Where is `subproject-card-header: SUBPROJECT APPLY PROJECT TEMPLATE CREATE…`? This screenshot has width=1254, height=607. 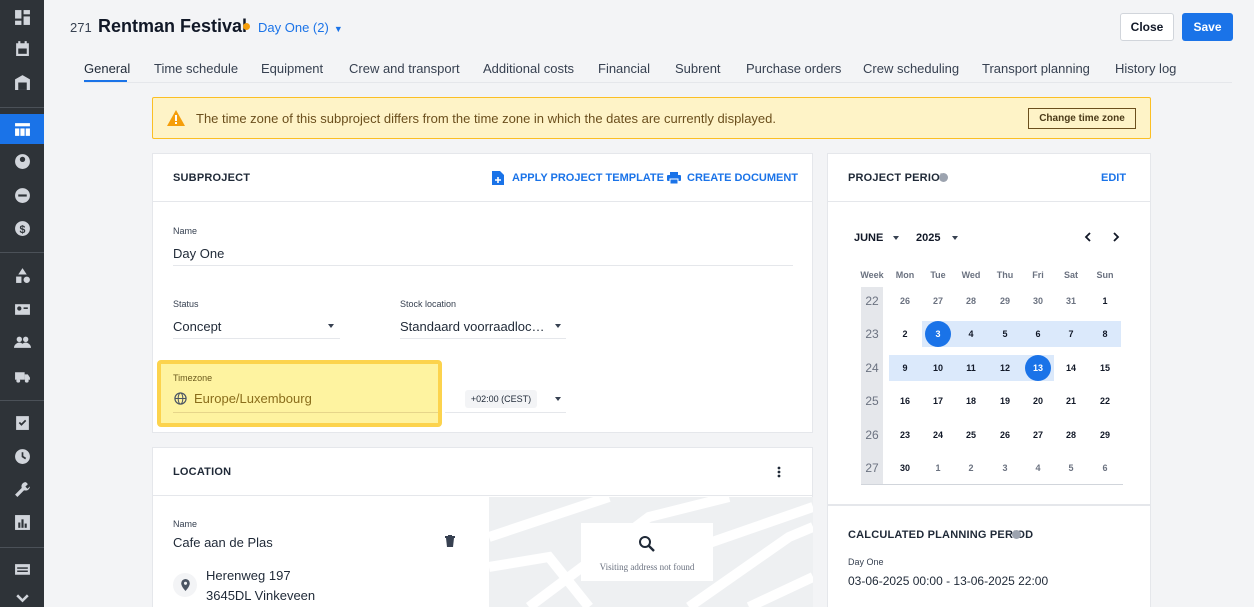
subproject-card-header: SUBPROJECT APPLY PROJECT TEMPLATE CREATE… is located at coordinates (482, 178).